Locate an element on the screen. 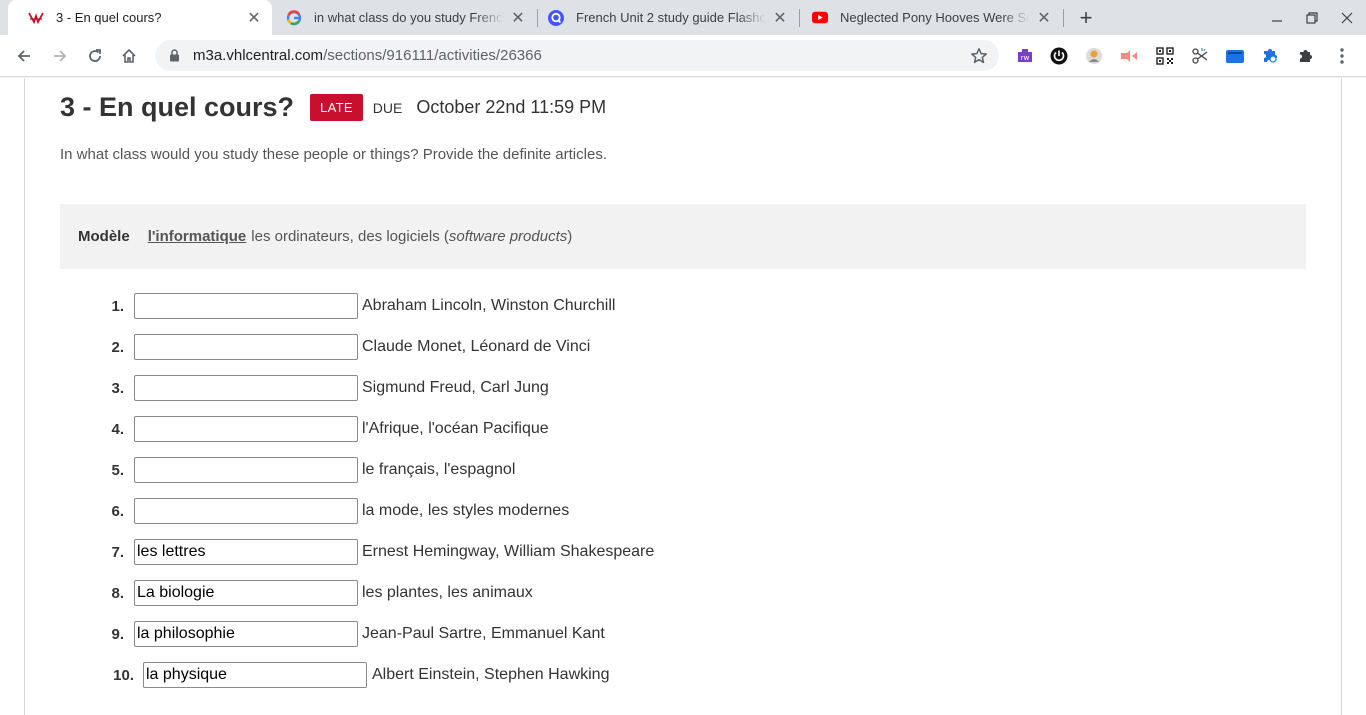  readwrite-extension-icon: rw is located at coordinates (1025, 56).